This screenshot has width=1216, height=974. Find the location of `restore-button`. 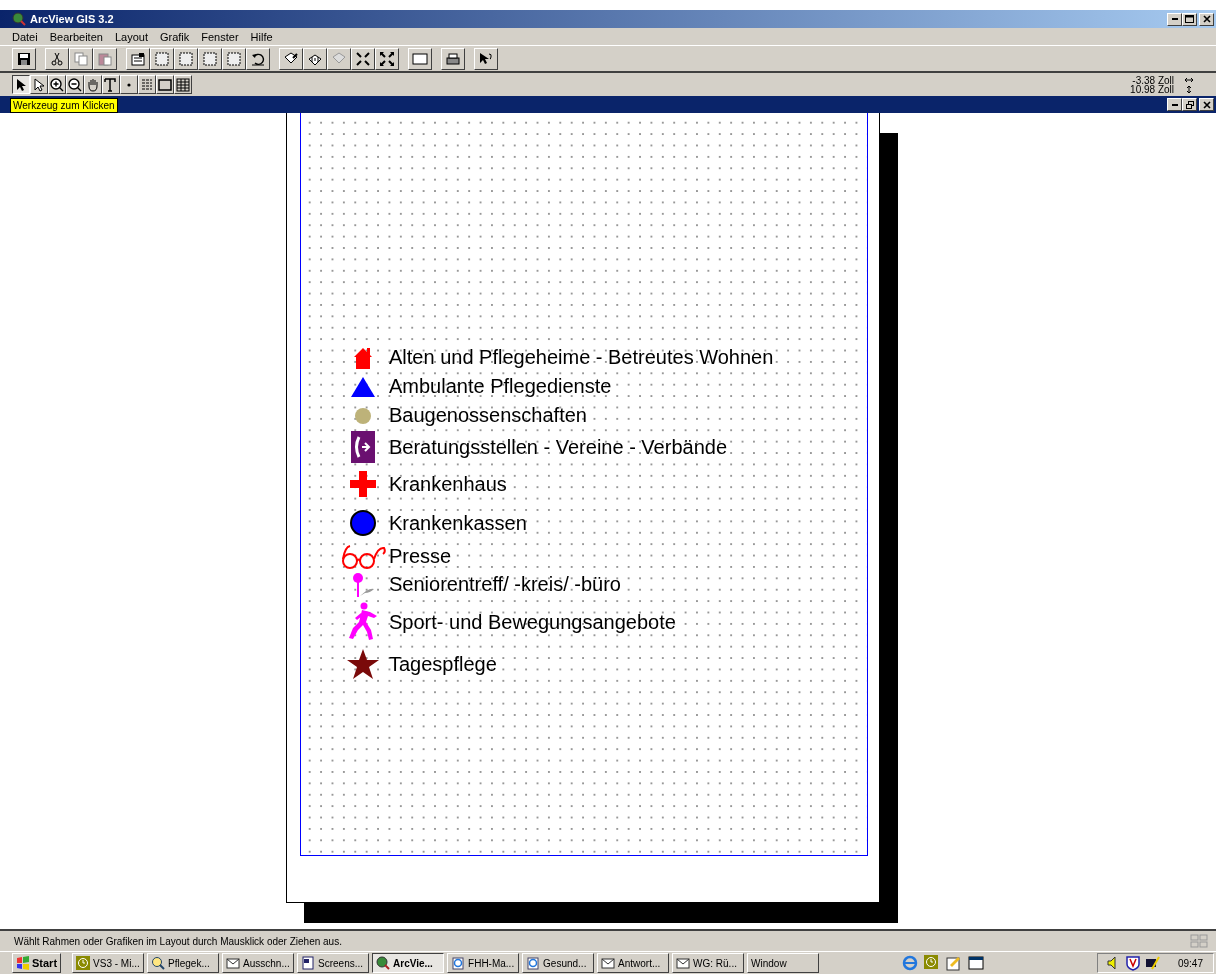

restore-button is located at coordinates (1189, 104).